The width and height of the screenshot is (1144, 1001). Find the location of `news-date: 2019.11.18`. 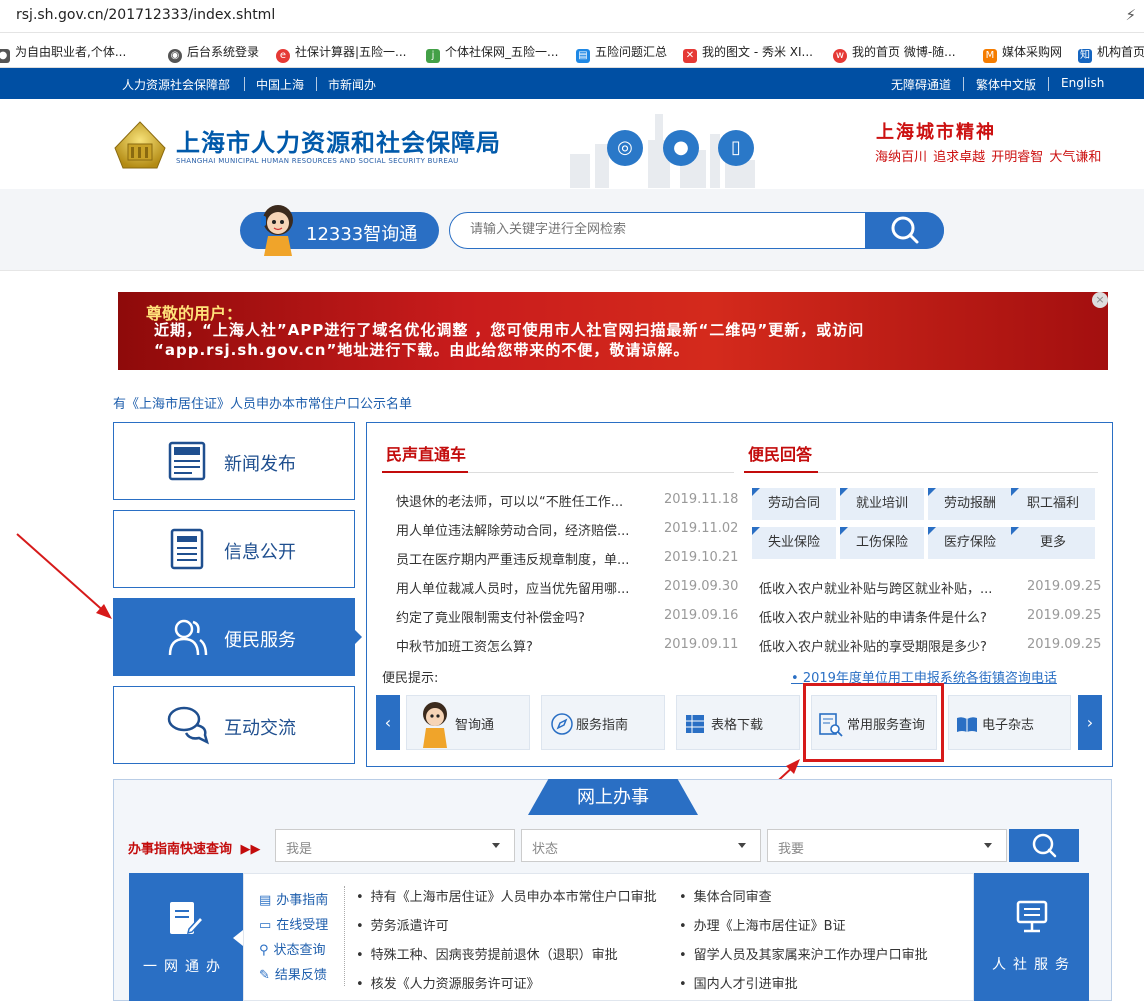

news-date: 2019.11.18 is located at coordinates (701, 499).